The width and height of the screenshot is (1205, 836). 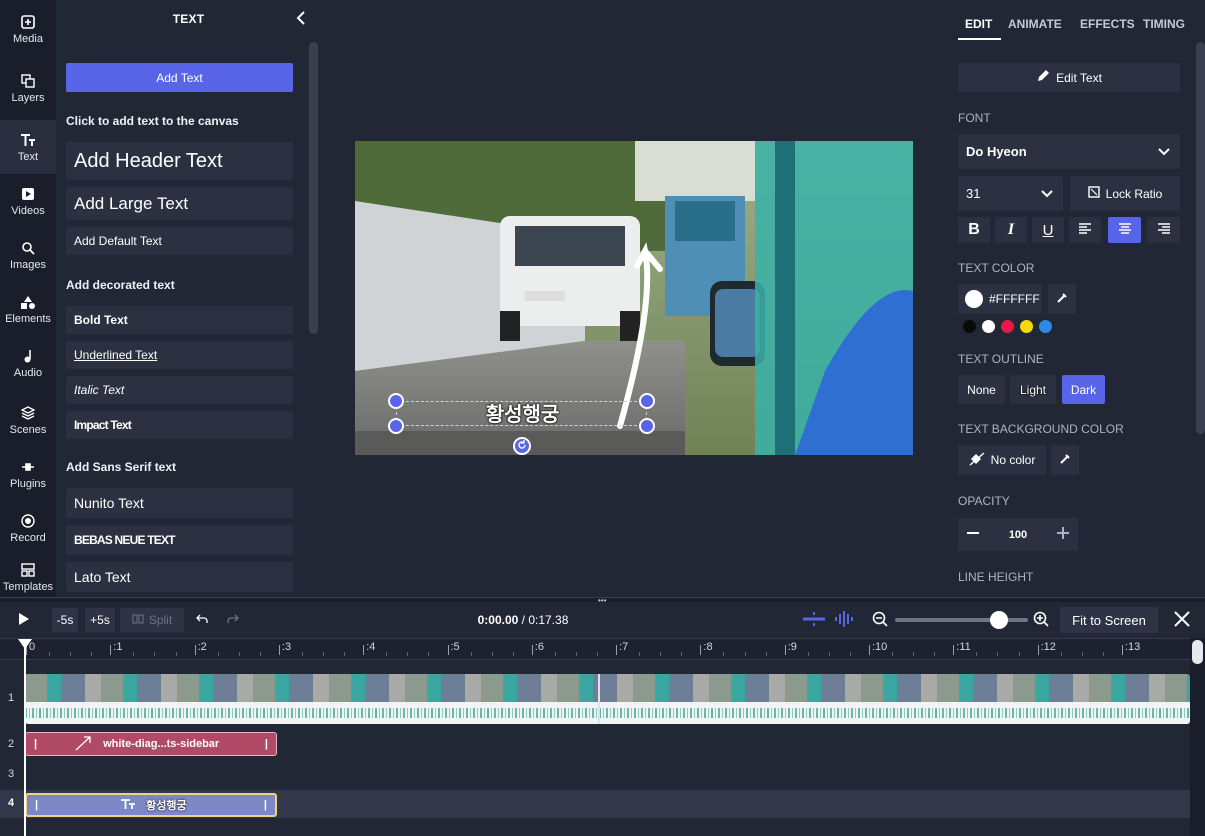 I want to click on play-button, so click(x=24, y=620).